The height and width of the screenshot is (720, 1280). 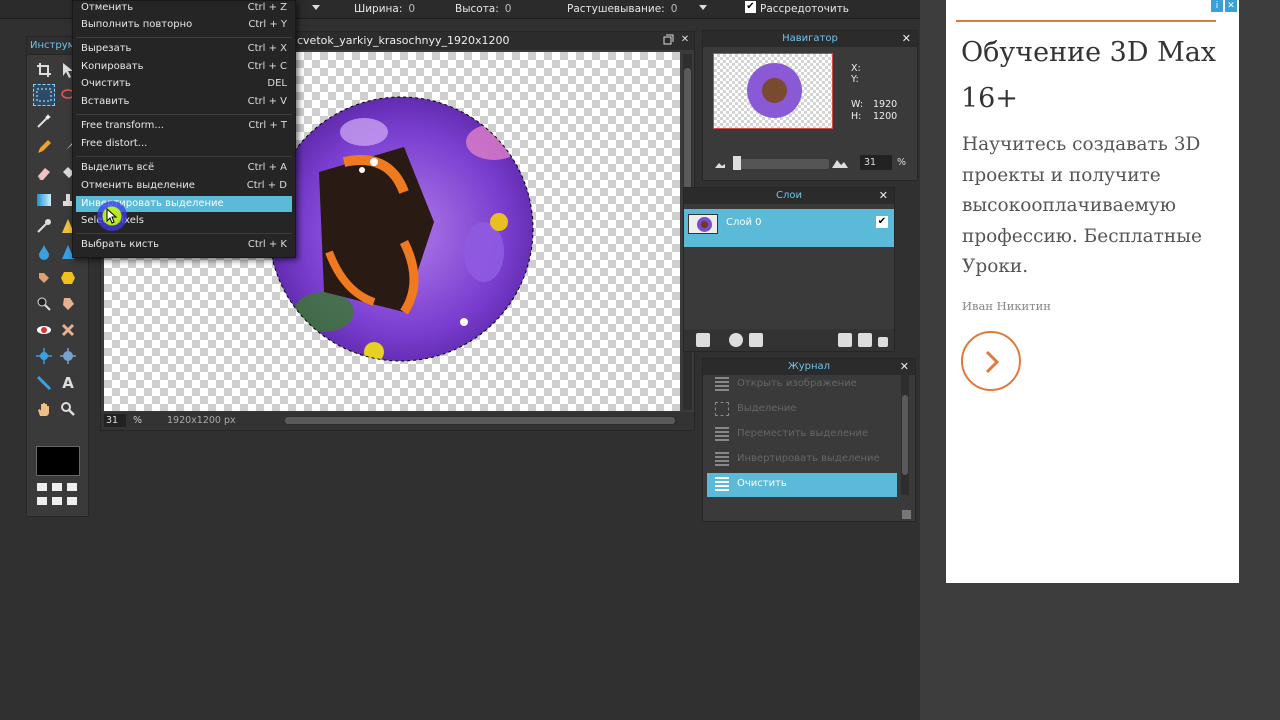 I want to click on feather-field: Растушевывание: 0, so click(x=622, y=9).